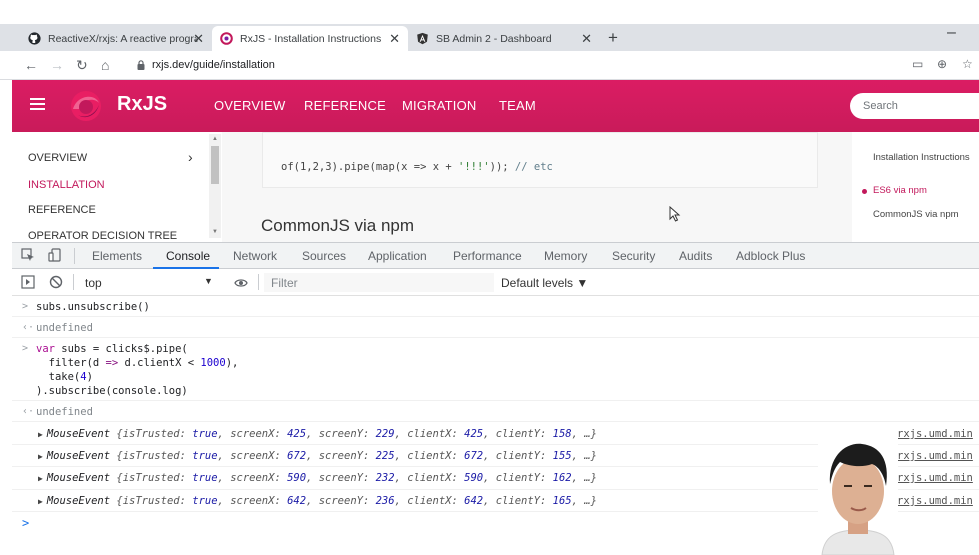  I want to click on filter-input-box, so click(379, 282).